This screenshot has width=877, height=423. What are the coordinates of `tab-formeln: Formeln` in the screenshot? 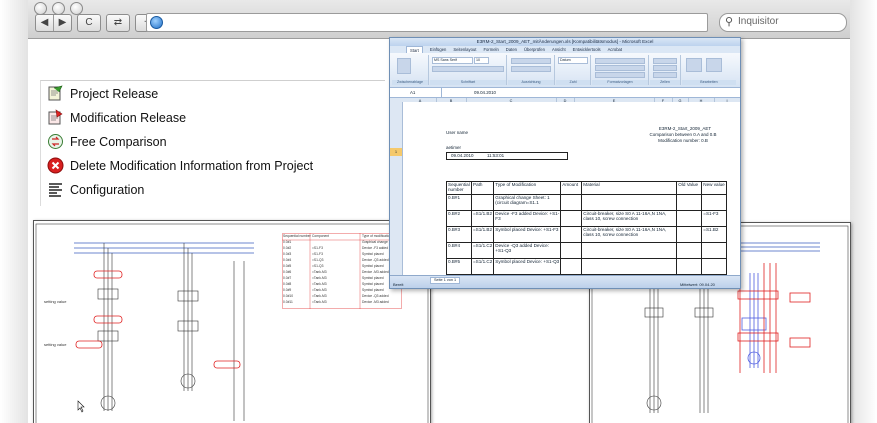 It's located at (490, 49).